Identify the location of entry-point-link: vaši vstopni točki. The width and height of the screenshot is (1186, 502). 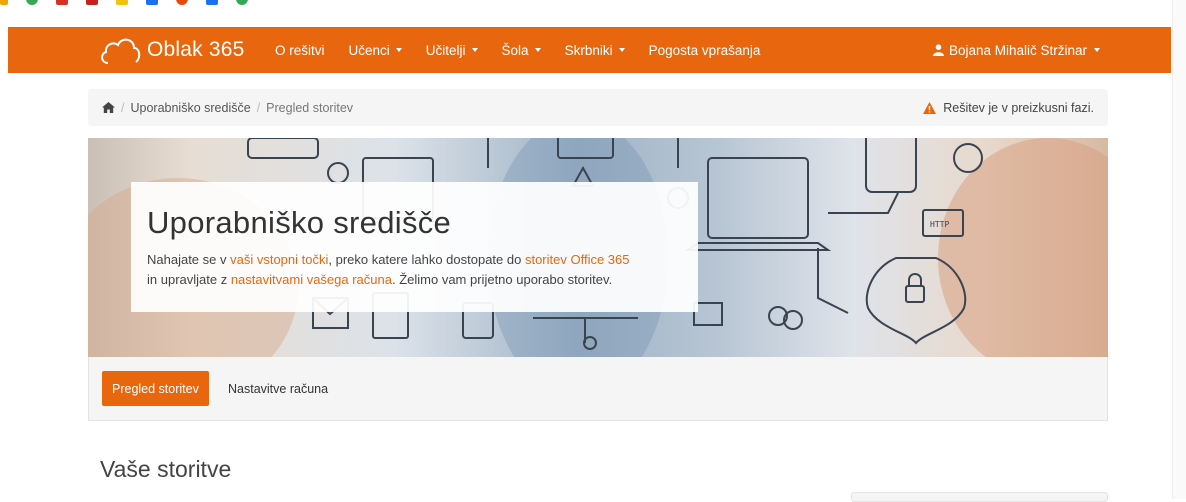
(279, 259).